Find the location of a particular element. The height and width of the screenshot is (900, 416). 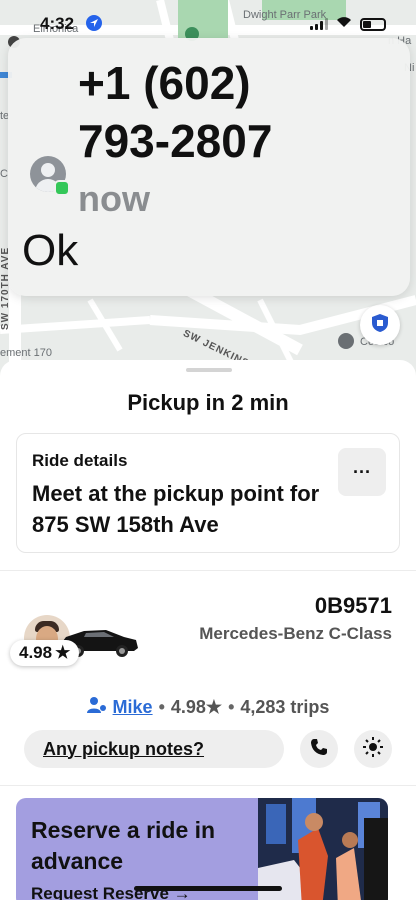

messages-app-icon is located at coordinates (62, 188).